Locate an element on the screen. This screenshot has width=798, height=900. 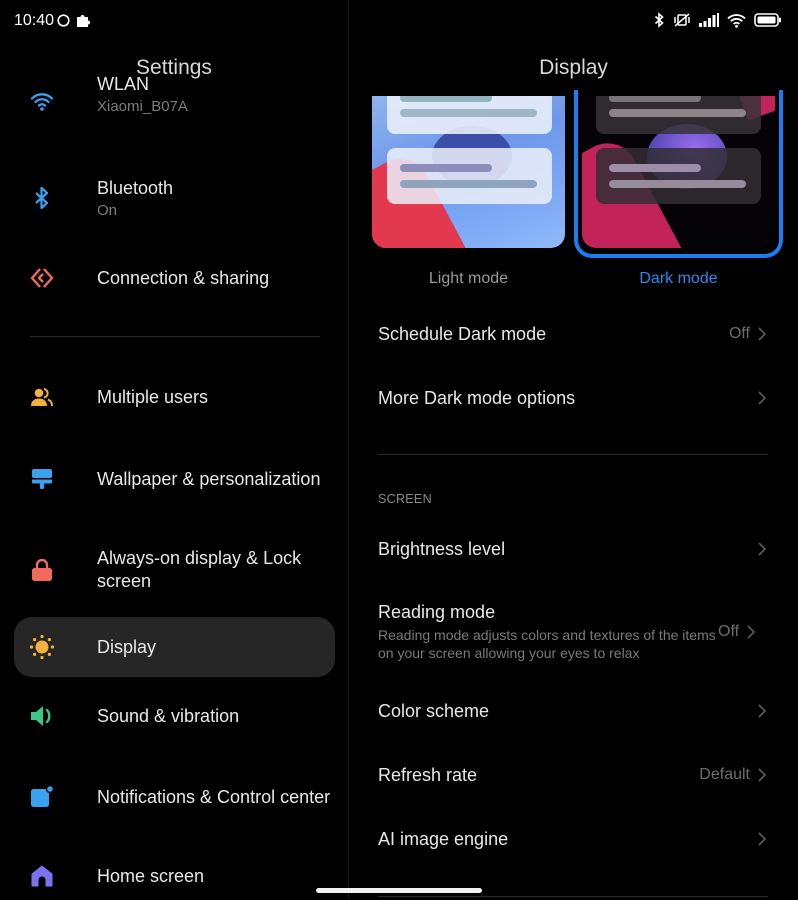
circle-icon is located at coordinates (63, 20).